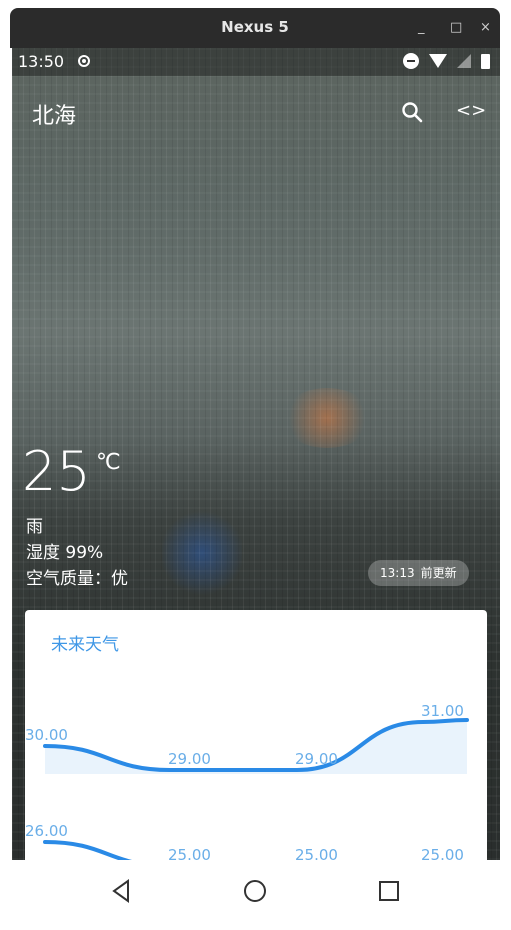  Describe the element at coordinates (41, 61) in the screenshot. I see `status-time: 13:50` at that location.